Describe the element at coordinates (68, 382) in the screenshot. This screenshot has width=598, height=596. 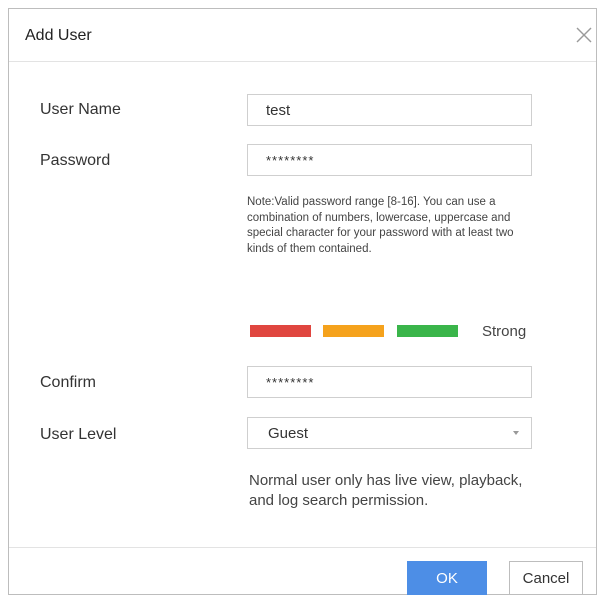
I see `confirm-label: Confirm` at that location.